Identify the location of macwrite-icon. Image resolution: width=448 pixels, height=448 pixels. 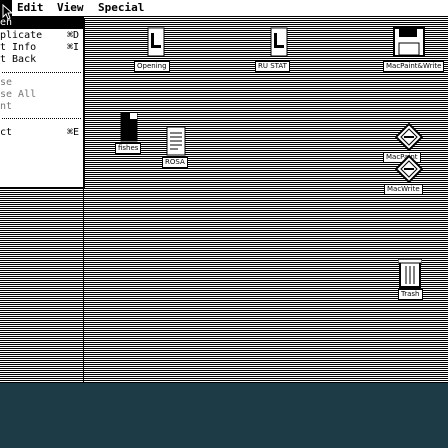
(409, 169).